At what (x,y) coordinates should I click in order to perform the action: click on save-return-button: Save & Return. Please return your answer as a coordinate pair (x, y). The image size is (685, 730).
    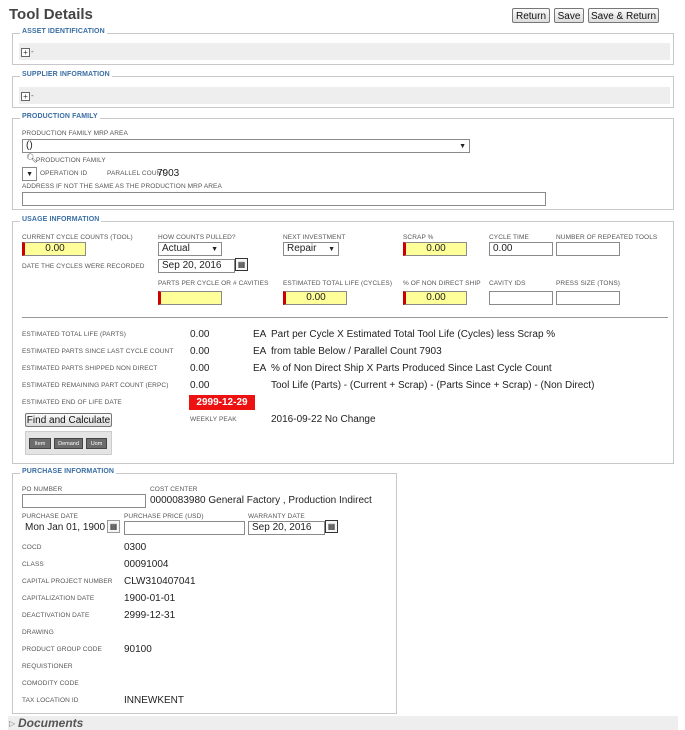
    Looking at the image, I should click on (623, 15).